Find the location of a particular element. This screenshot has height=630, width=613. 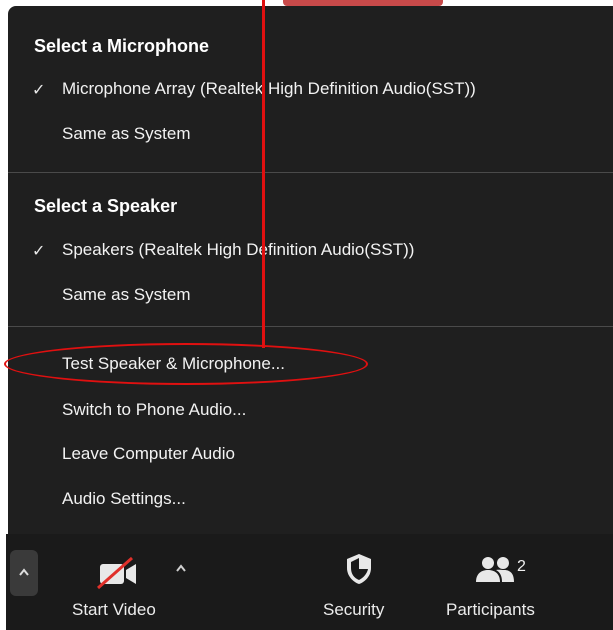

annotation-ellipse is located at coordinates (186, 364).